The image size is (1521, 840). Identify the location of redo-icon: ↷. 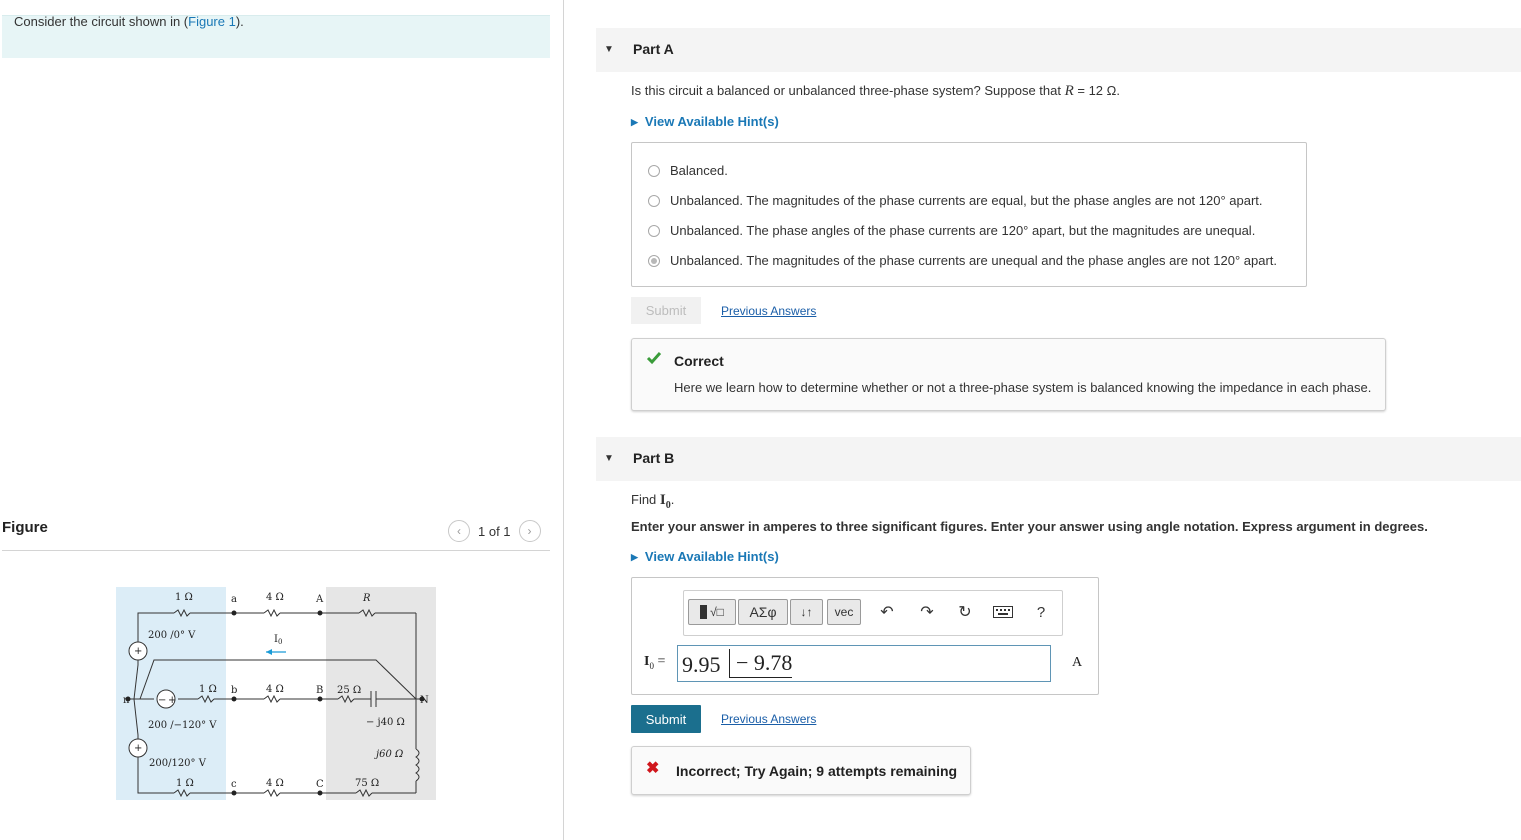
(927, 612).